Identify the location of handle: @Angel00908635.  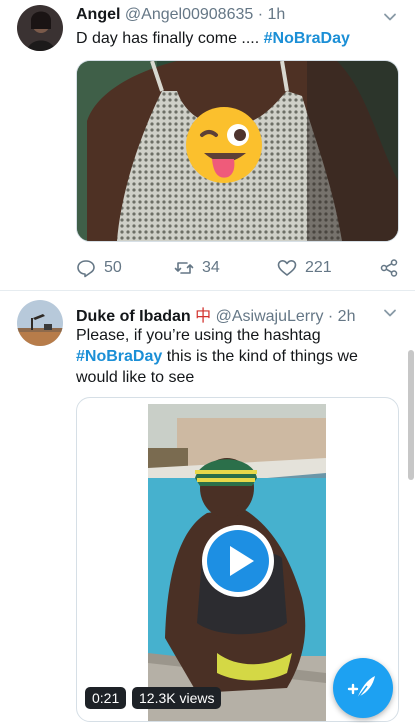
(189, 14).